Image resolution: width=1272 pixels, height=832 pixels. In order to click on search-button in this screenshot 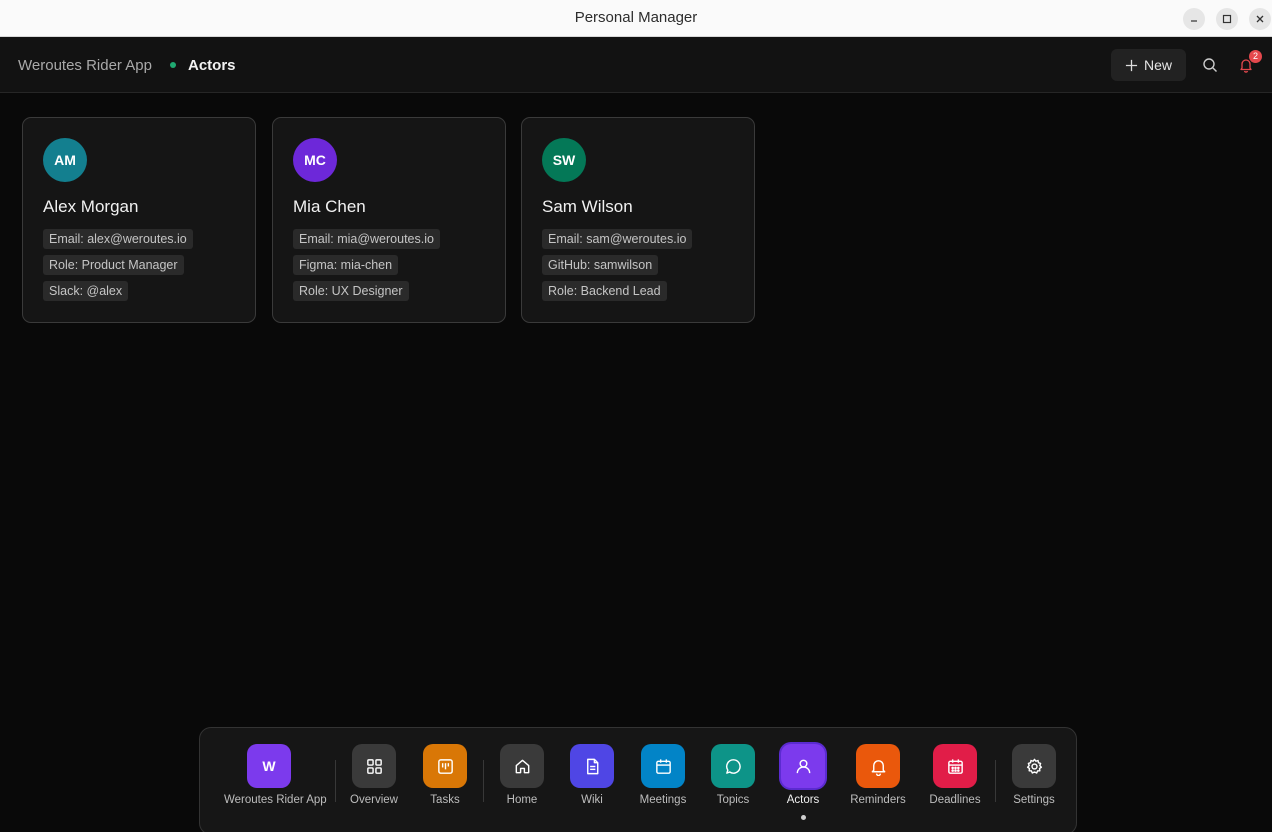, I will do `click(1210, 65)`.